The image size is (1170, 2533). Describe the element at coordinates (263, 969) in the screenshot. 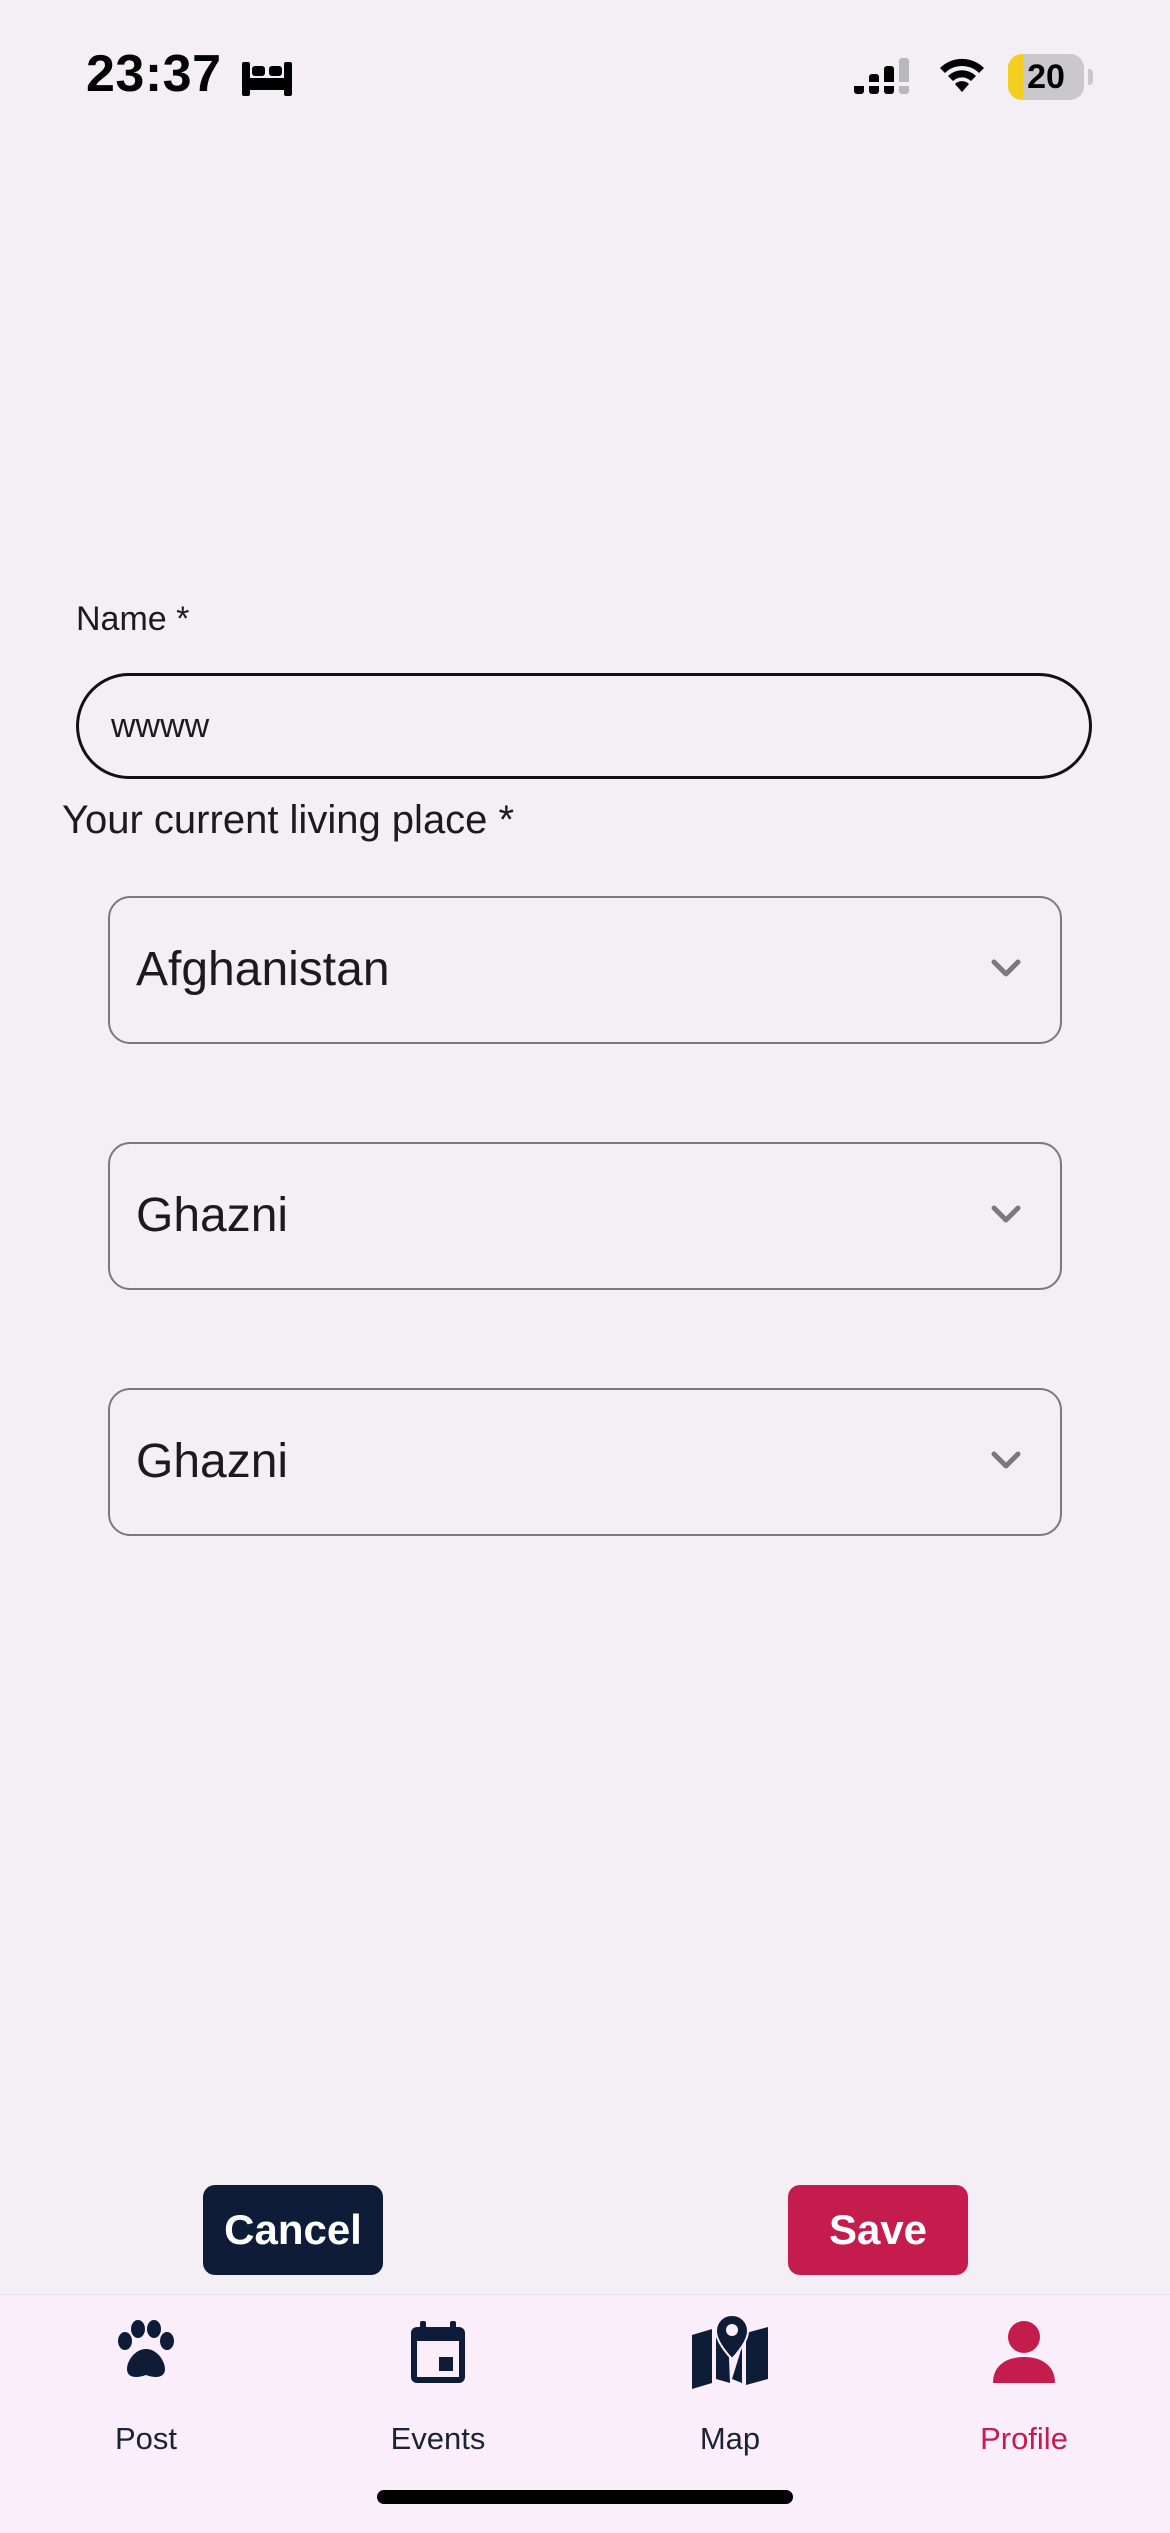

I see `country-select-value: Afghanistan` at that location.